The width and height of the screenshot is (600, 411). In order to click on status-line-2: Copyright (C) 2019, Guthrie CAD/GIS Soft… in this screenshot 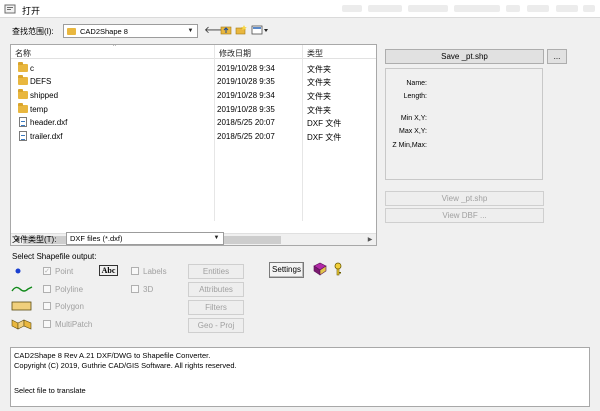, I will do `click(125, 365)`.